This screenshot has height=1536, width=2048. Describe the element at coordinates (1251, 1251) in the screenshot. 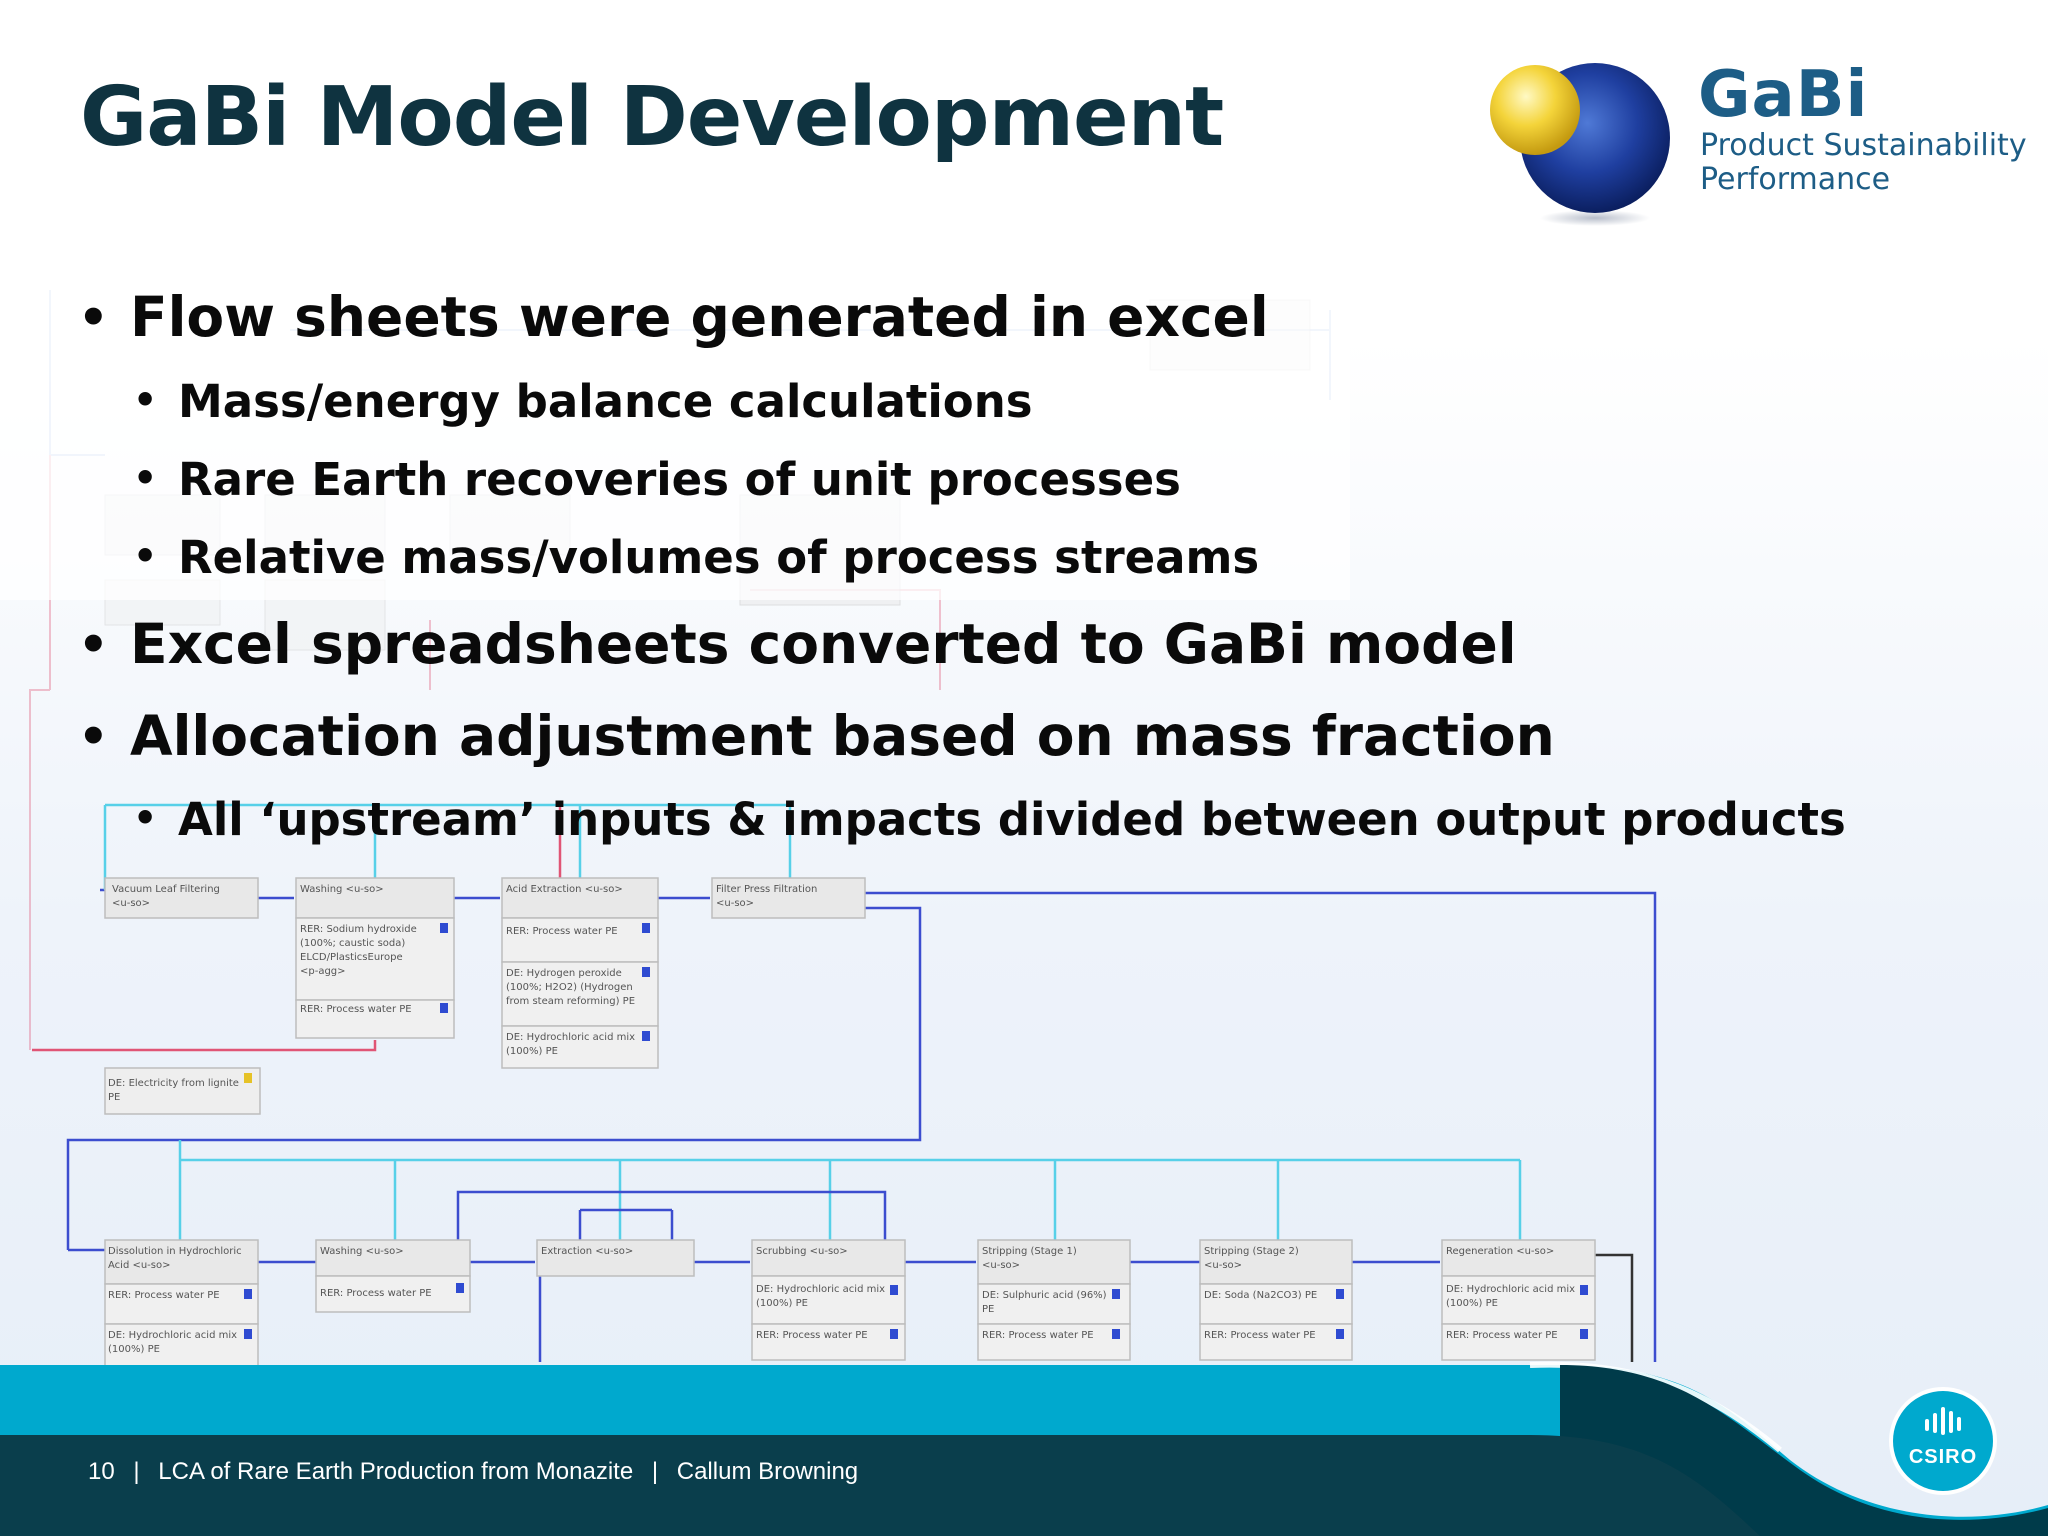

I see `svg-text: Stripping (Stage 2)` at that location.